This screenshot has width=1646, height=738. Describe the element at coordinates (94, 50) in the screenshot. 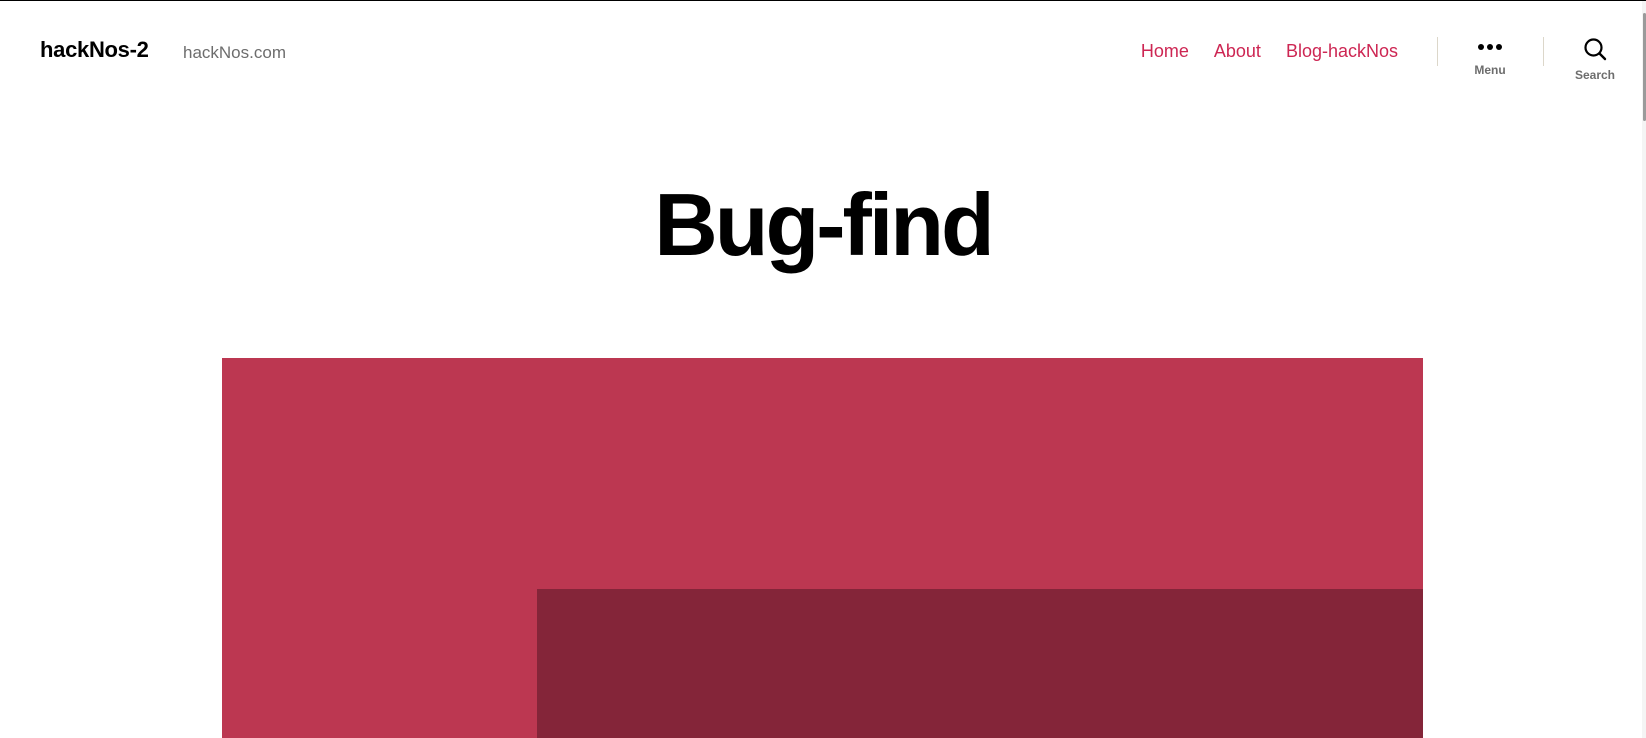

I see `site-title: hackNos-2` at that location.